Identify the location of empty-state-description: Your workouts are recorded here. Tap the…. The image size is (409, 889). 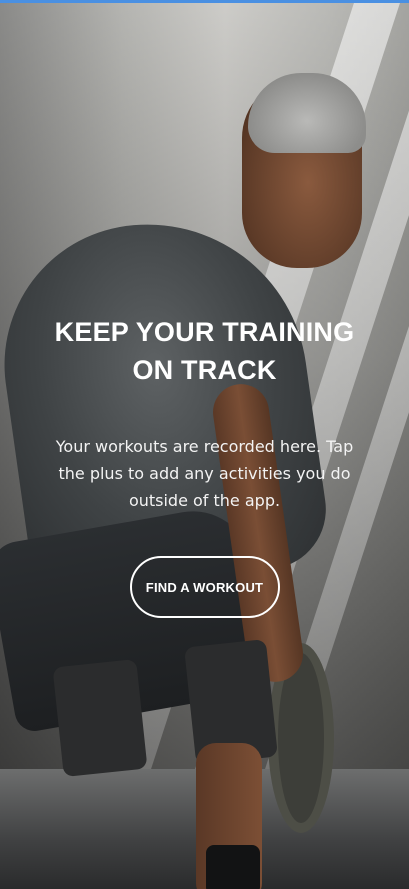
(204, 473).